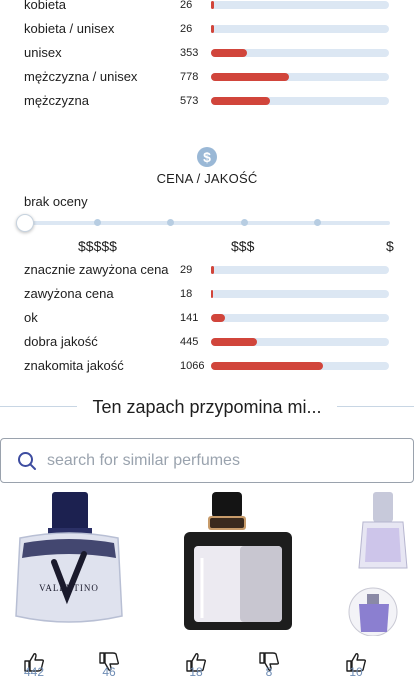 The image size is (414, 699). I want to click on price-slider-track, so click(207, 222).